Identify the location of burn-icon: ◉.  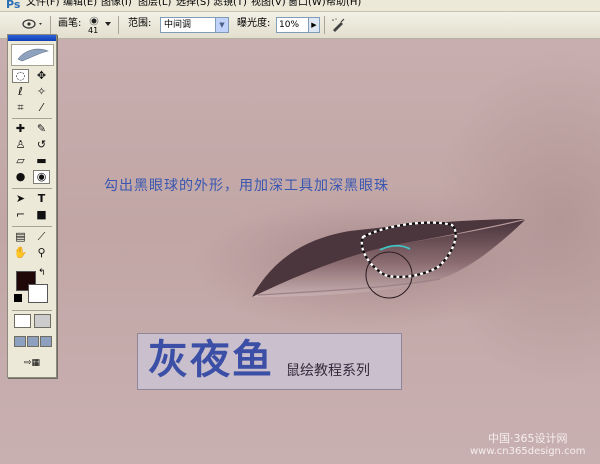
(41, 177).